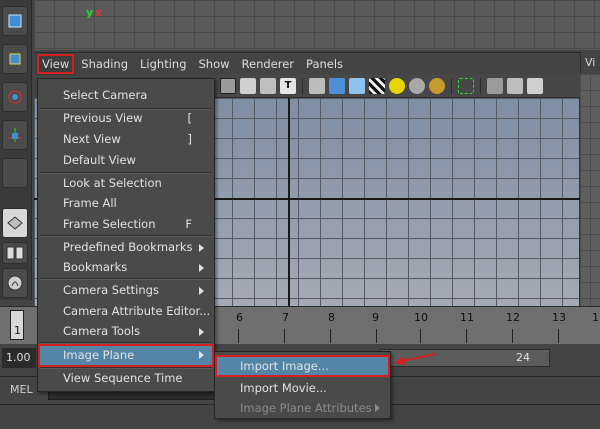 The image size is (600, 429). Describe the element at coordinates (590, 190) in the screenshot. I see `right-viewport` at that location.